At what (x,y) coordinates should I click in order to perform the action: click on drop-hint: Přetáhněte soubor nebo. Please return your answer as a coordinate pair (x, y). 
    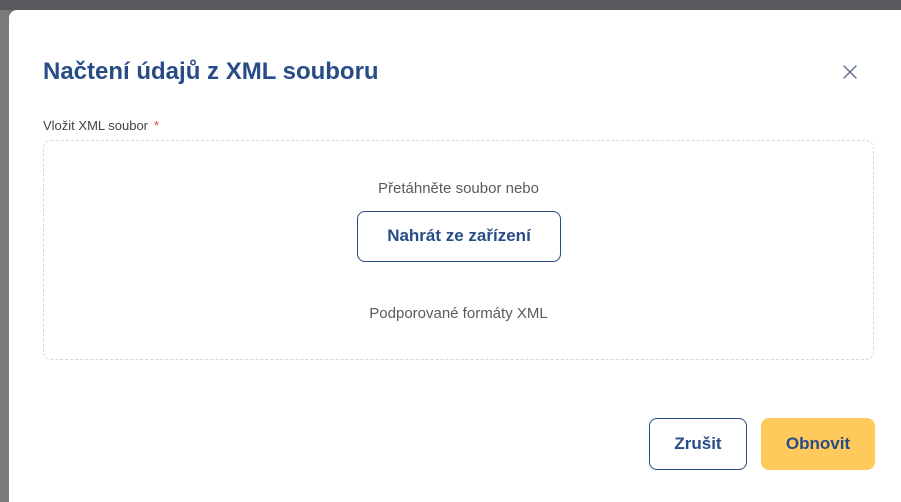
    Looking at the image, I should click on (458, 188).